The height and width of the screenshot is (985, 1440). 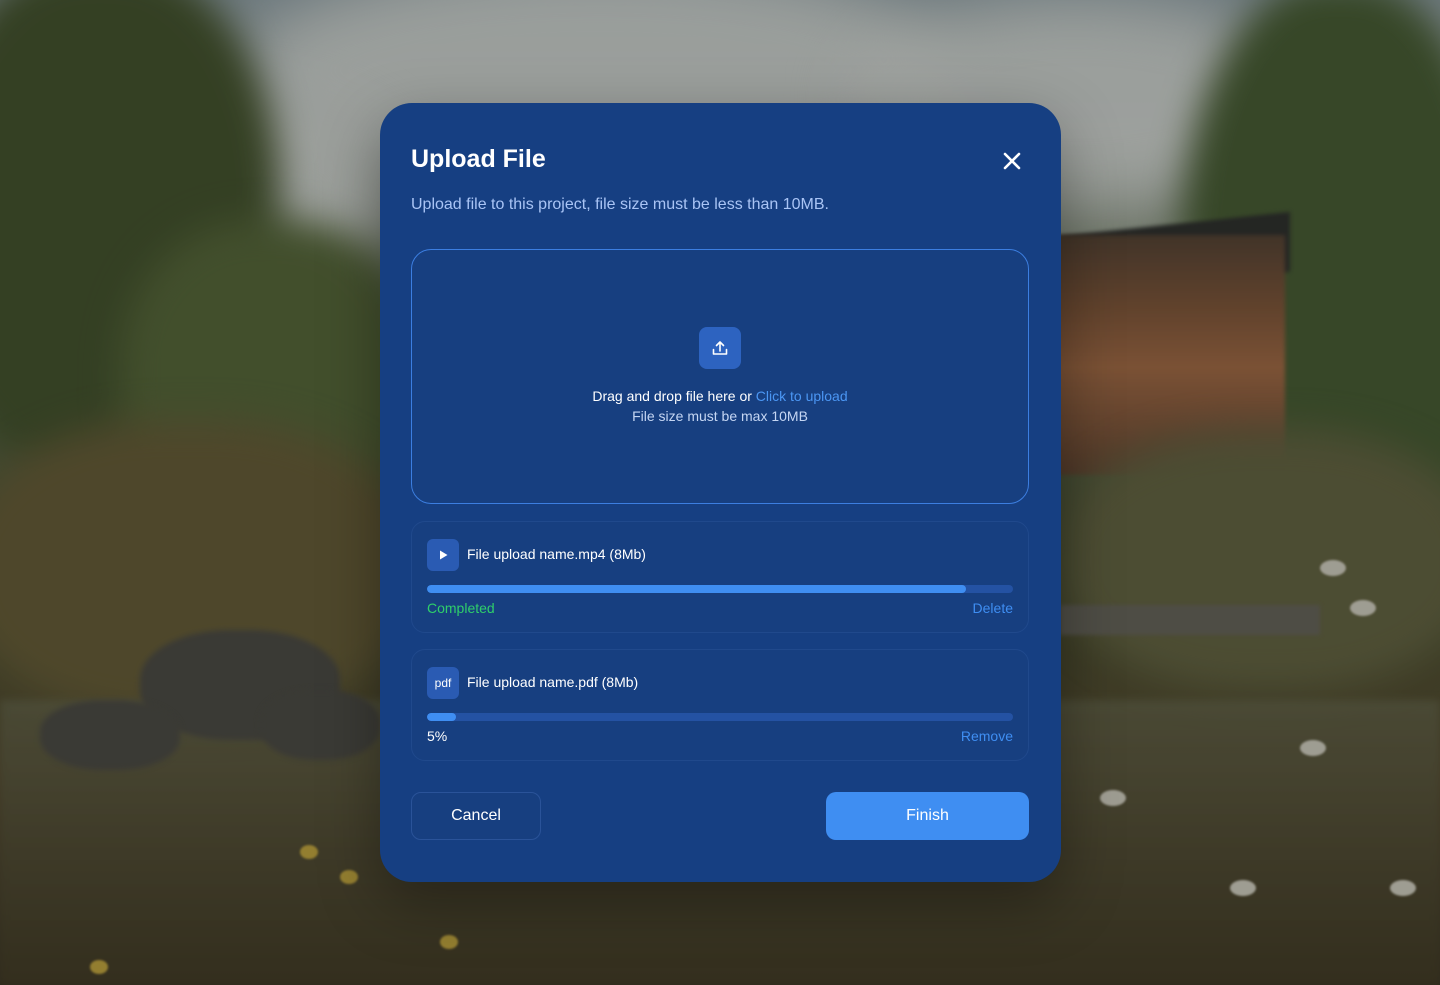 I want to click on cancel-button: Cancel, so click(x=476, y=816).